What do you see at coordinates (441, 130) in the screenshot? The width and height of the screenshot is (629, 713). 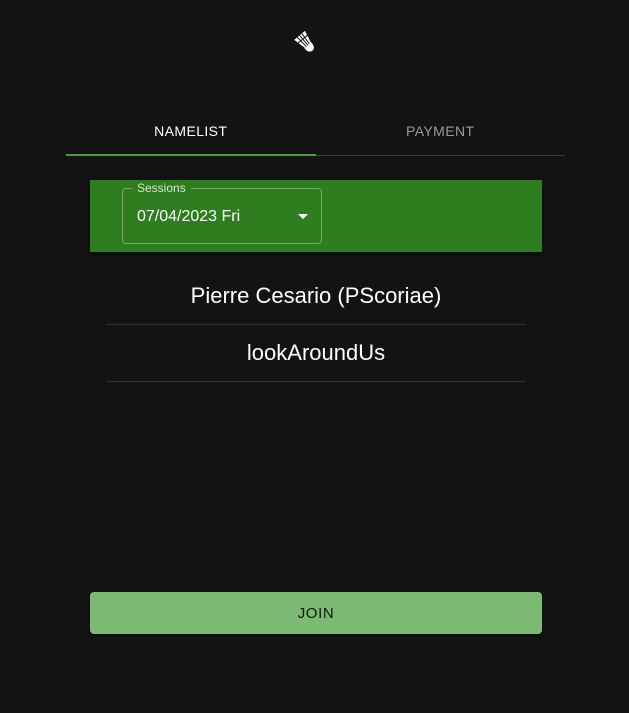 I see `tab-payment: PAYMENT` at bounding box center [441, 130].